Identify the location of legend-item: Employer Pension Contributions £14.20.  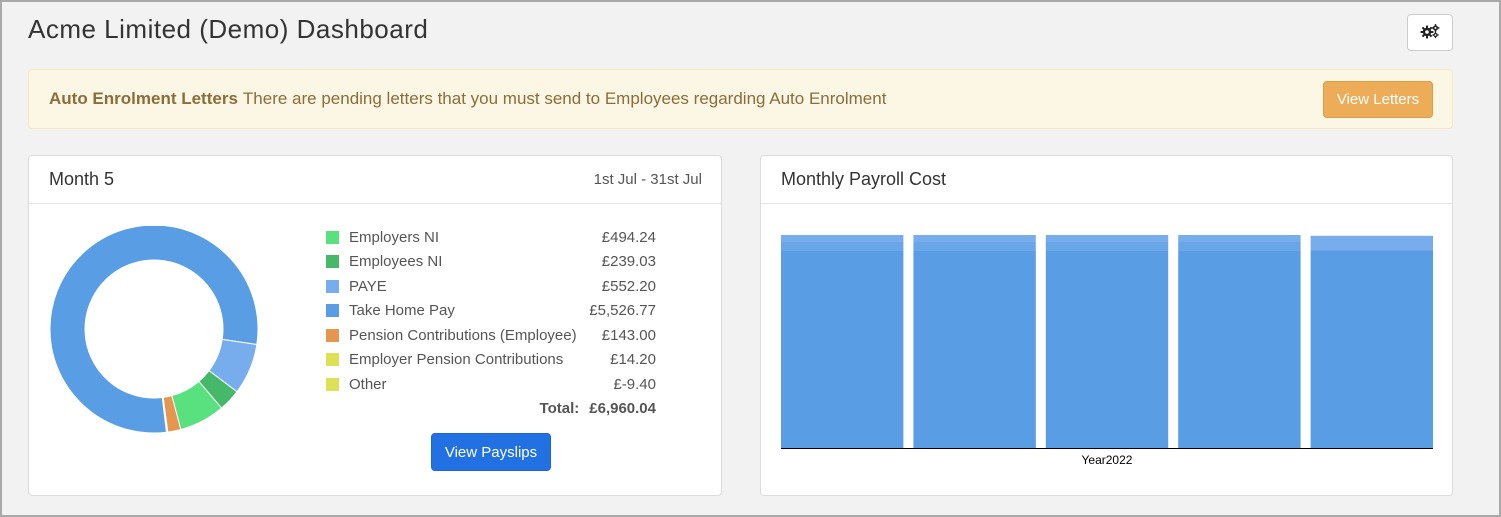
(491, 360).